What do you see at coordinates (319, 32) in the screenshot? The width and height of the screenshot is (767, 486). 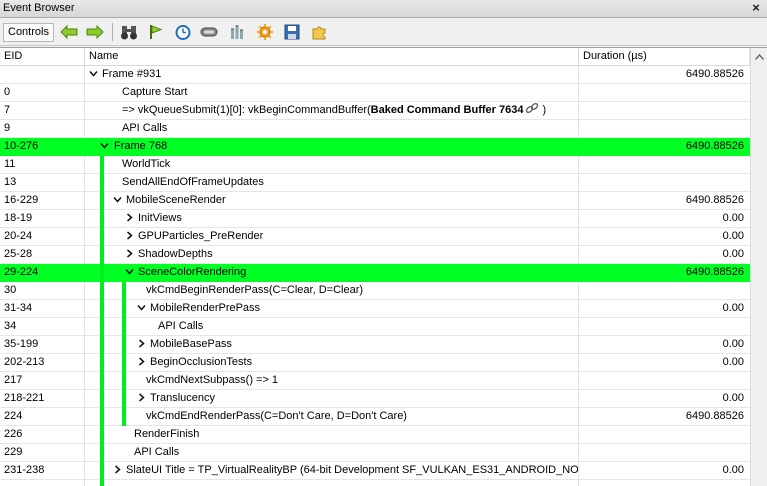 I see `puzzle-icon` at bounding box center [319, 32].